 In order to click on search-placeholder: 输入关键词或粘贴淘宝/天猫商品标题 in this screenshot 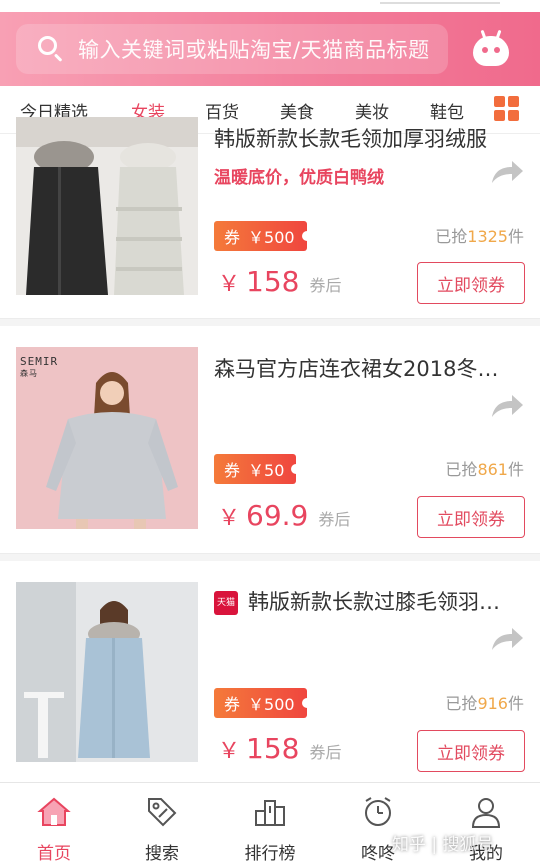, I will do `click(254, 50)`.